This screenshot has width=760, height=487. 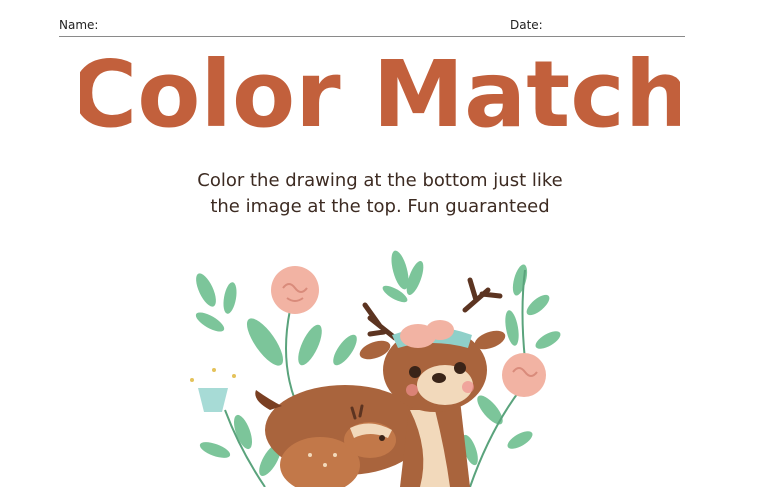 What do you see at coordinates (526, 25) in the screenshot?
I see `date-label: Date:` at bounding box center [526, 25].